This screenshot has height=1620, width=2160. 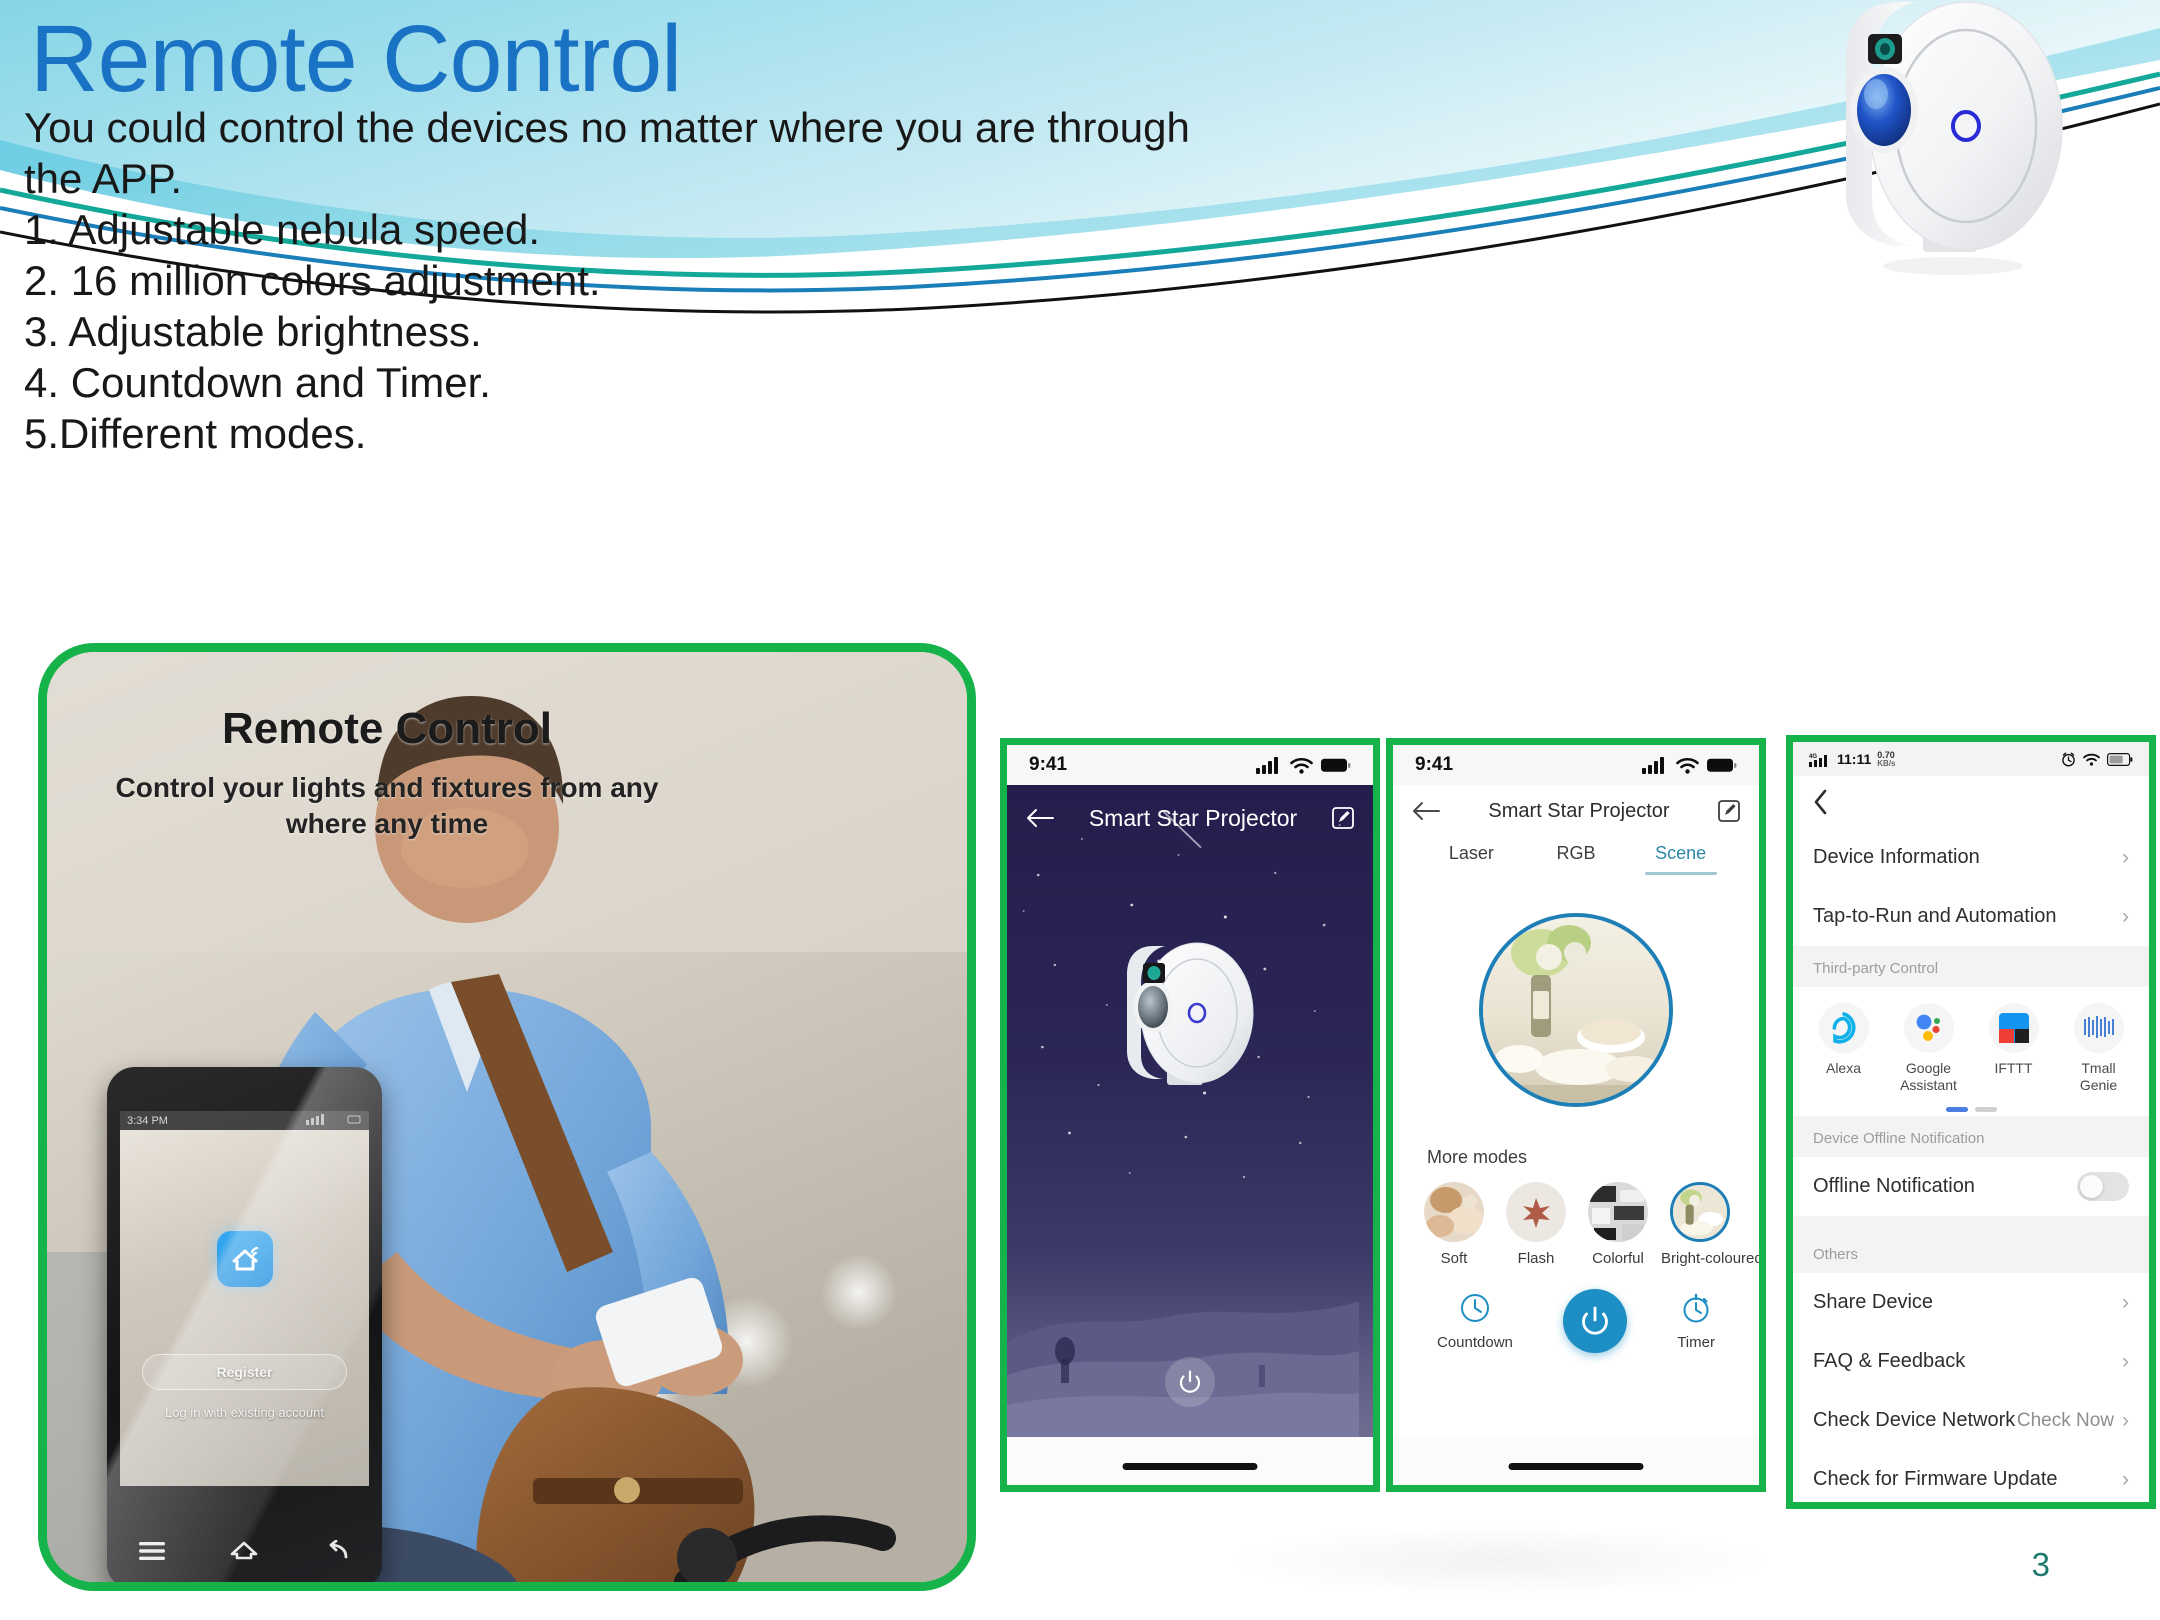 I want to click on mode-colorful: Colorful, so click(x=1618, y=1224).